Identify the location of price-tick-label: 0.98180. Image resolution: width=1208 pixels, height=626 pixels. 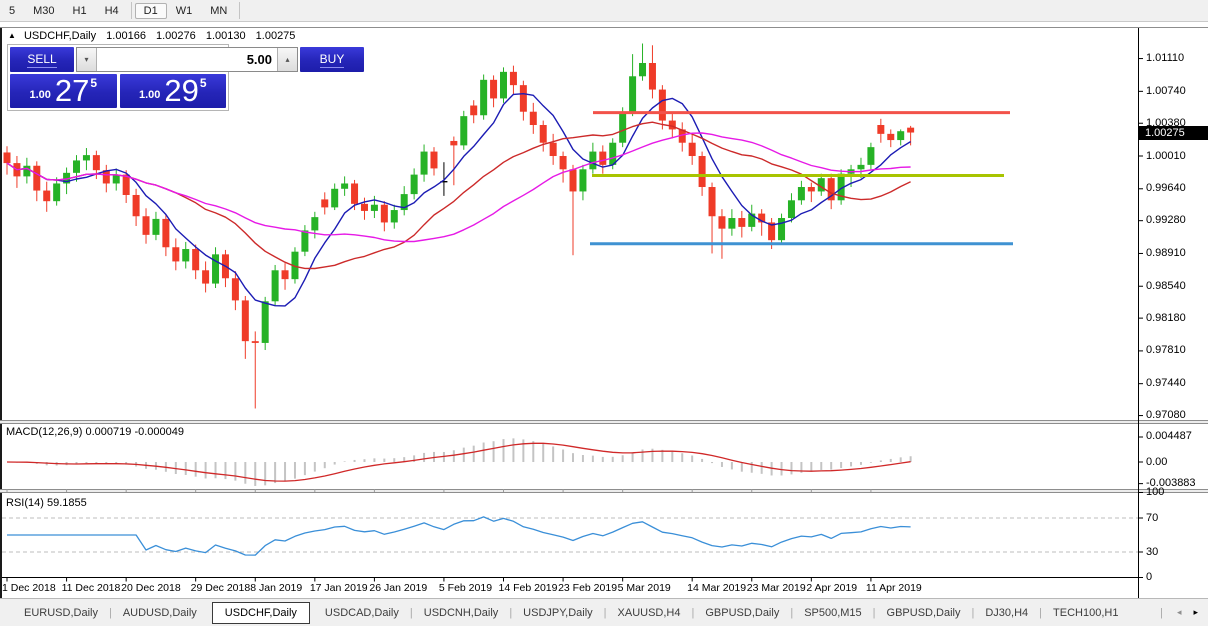
(1166, 317).